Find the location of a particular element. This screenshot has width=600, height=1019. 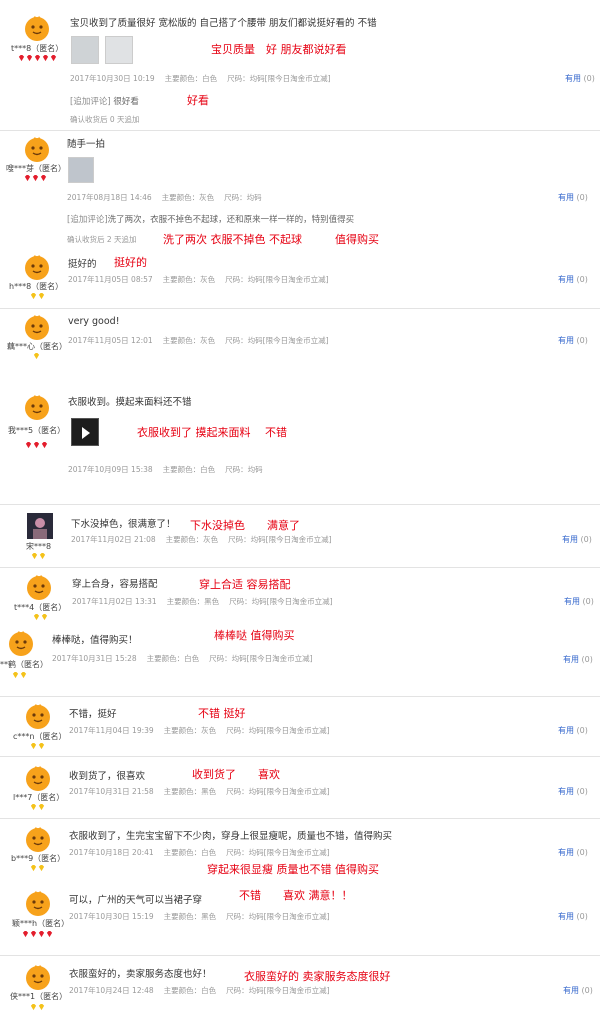

review-content: 下水没掉色，很满意了！ is located at coordinates (123, 524).